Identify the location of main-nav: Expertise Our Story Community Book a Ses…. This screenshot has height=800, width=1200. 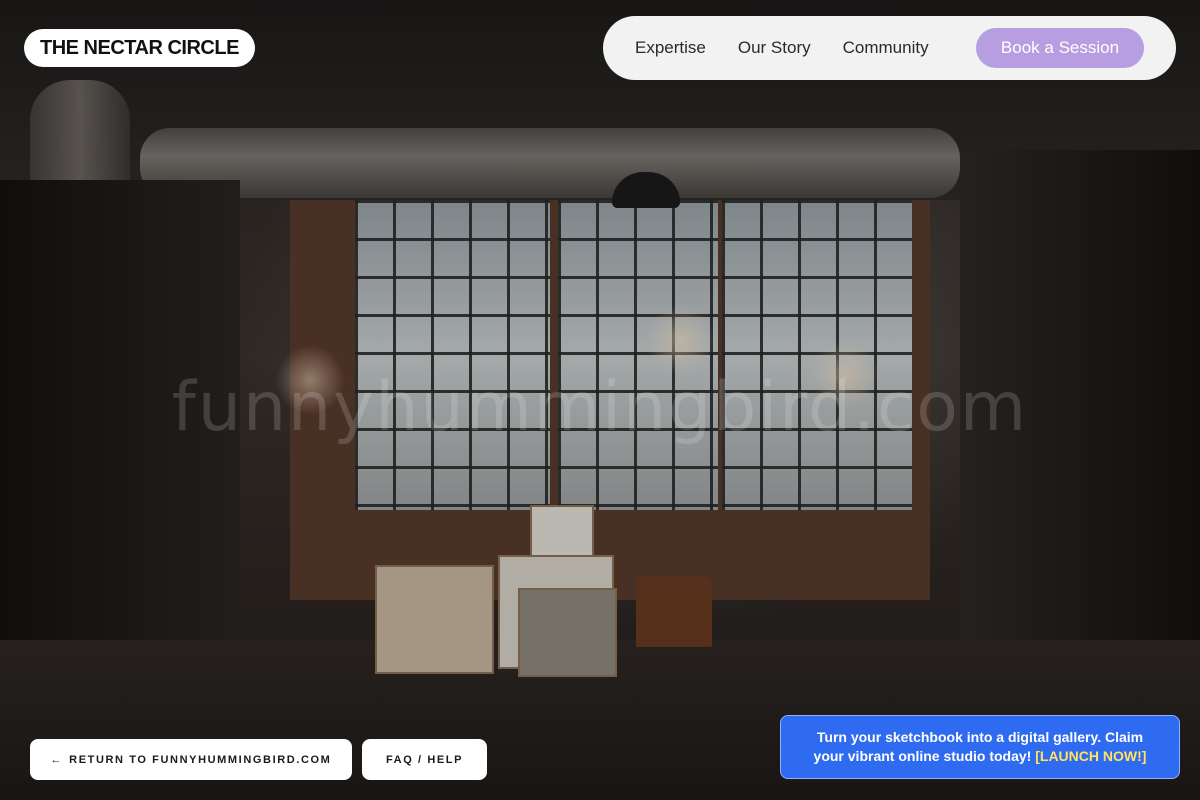
(889, 48).